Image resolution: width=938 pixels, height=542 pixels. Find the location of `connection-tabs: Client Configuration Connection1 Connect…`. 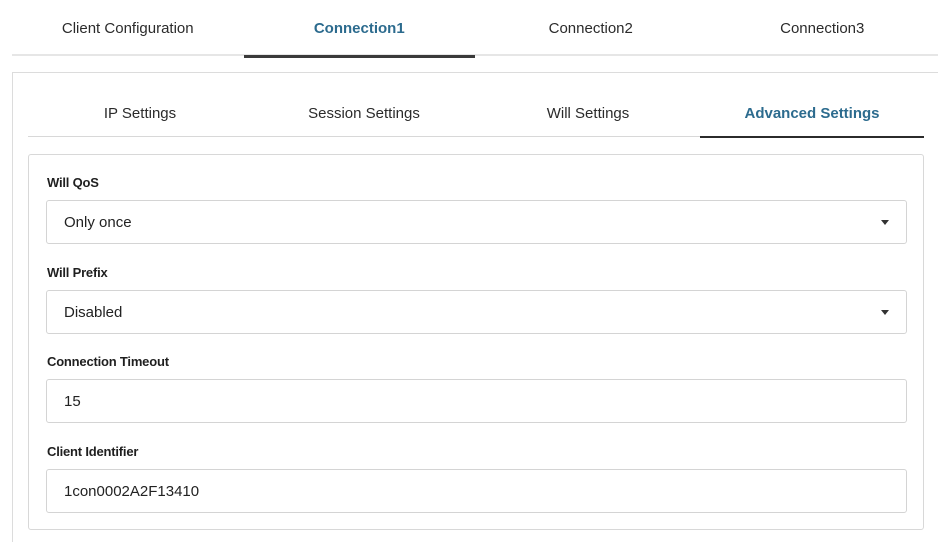

connection-tabs: Client Configuration Connection1 Connect… is located at coordinates (475, 29).